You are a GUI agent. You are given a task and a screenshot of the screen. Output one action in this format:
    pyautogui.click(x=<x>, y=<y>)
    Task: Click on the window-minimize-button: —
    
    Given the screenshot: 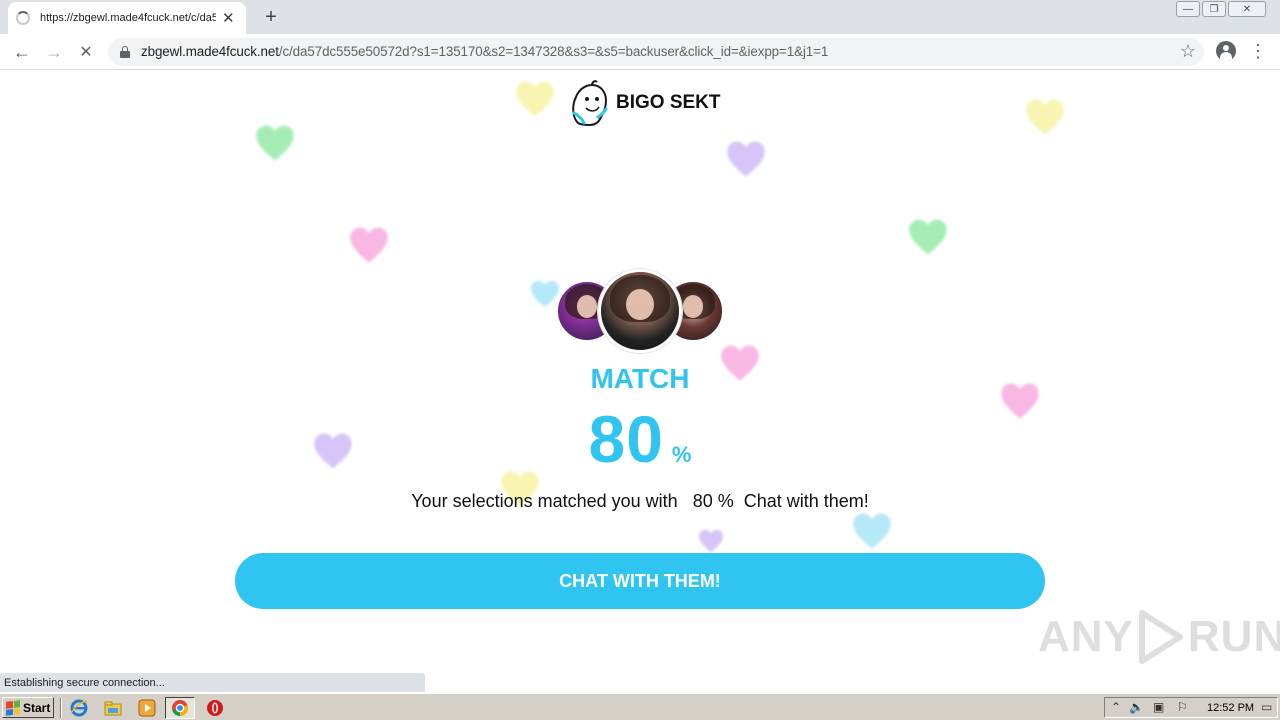 What is the action you would take?
    pyautogui.click(x=1188, y=9)
    